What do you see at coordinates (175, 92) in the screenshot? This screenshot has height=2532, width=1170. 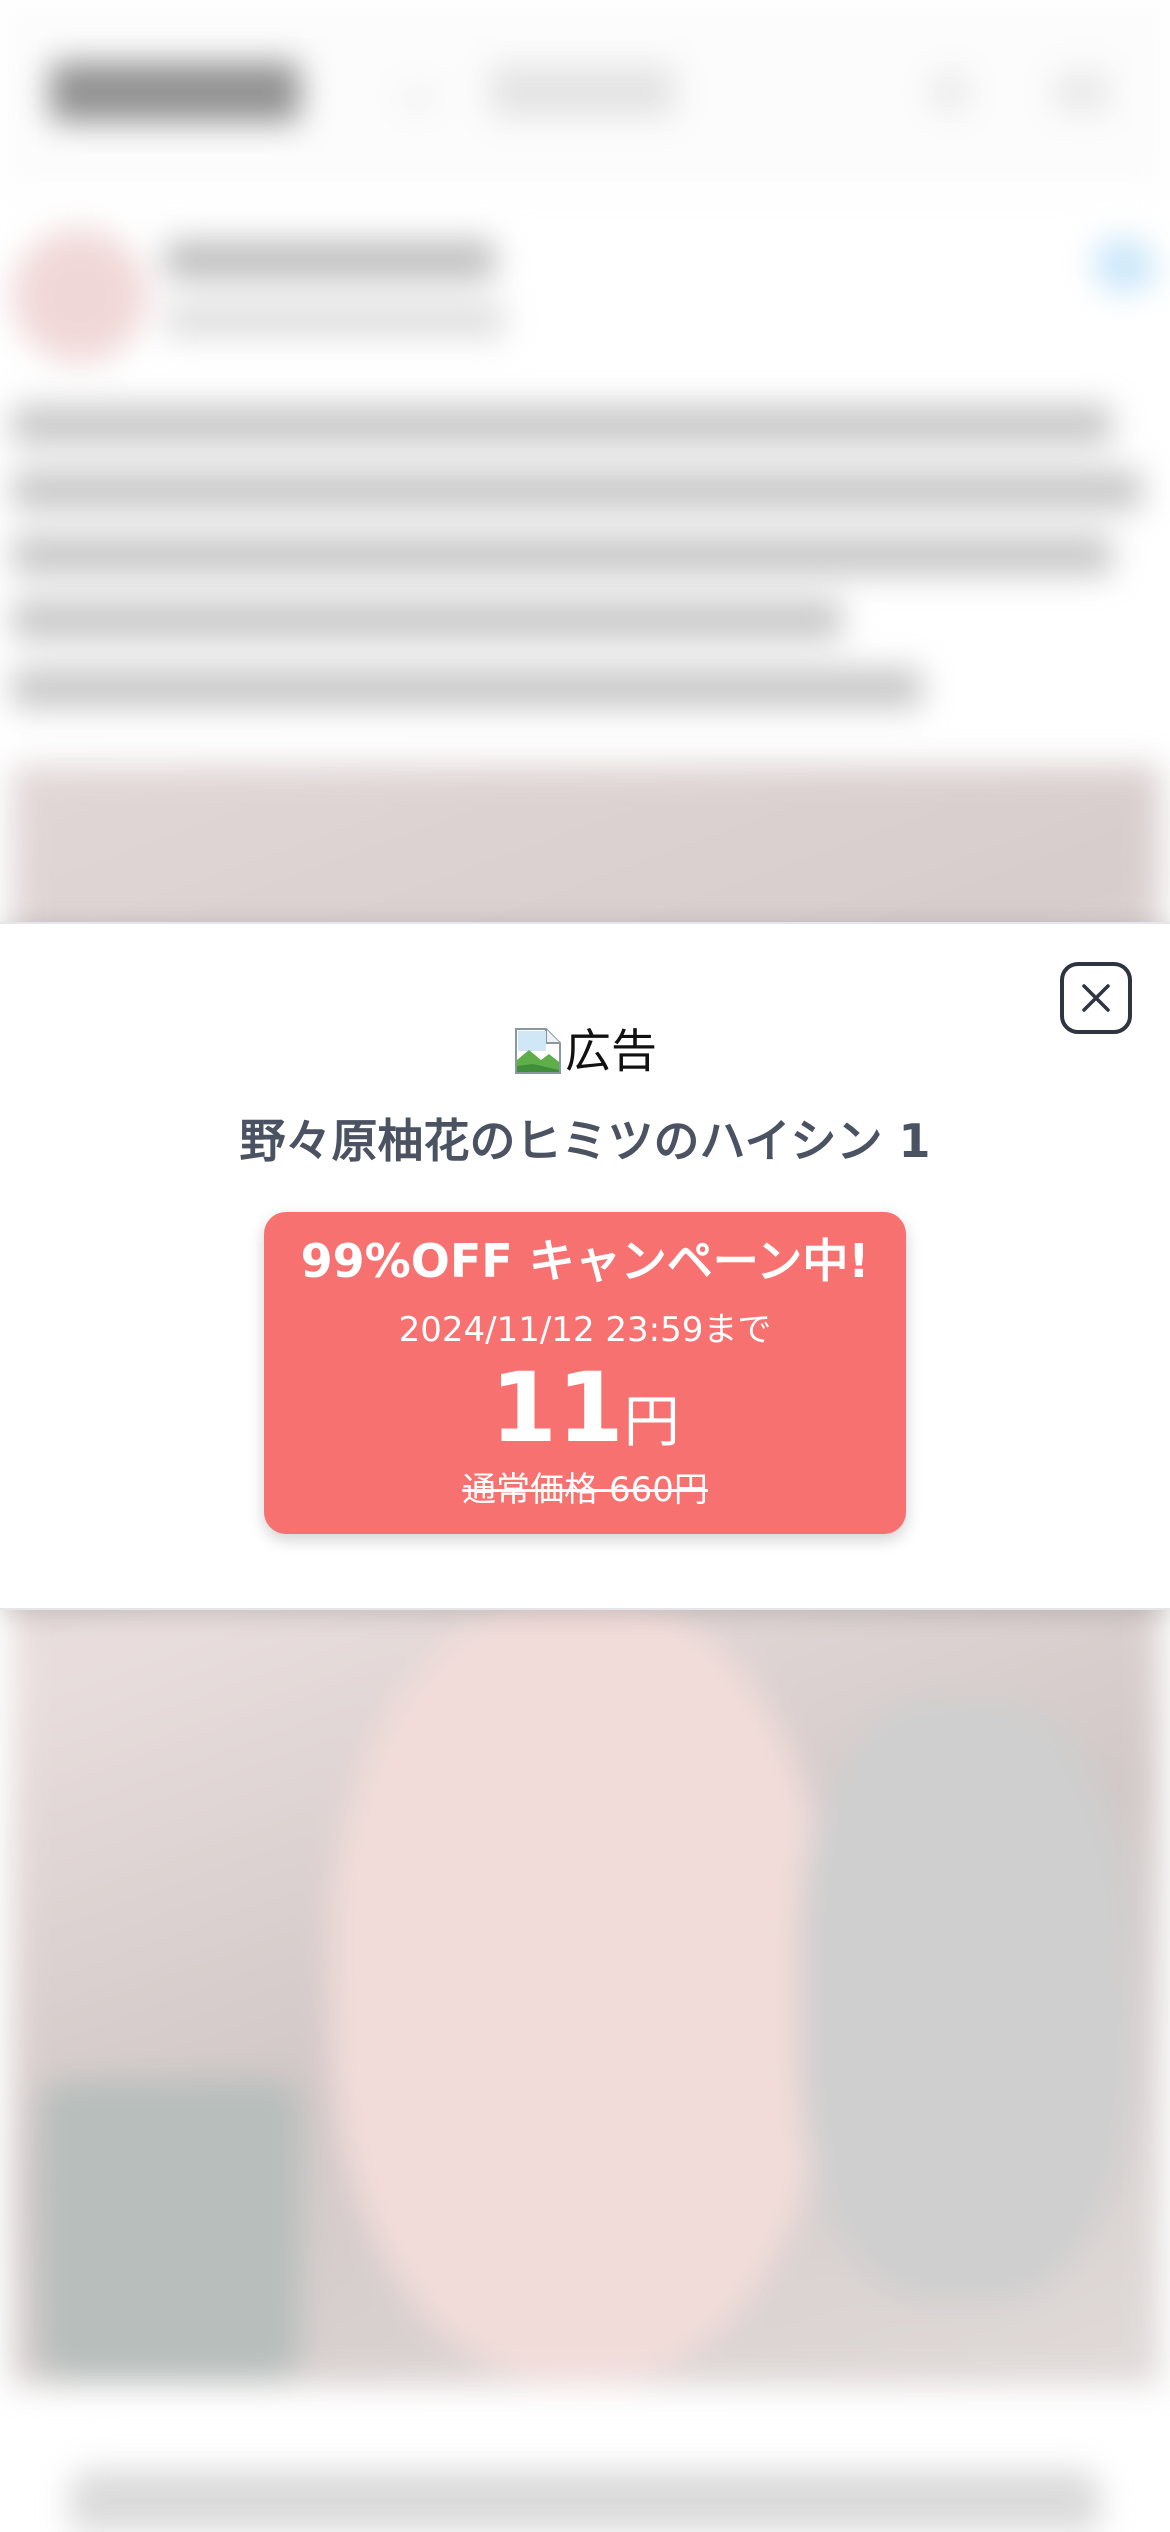 I see `site-logo` at bounding box center [175, 92].